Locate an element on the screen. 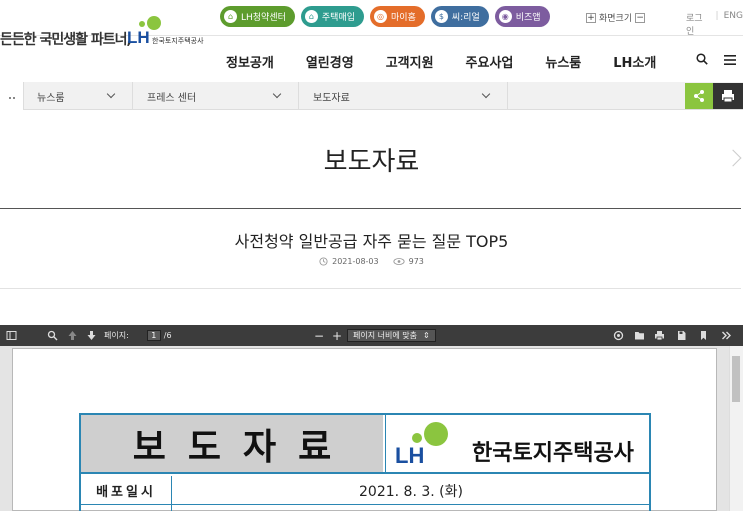 The image size is (743, 511). article-meta: 2021-08-03 973 is located at coordinates (371, 261).